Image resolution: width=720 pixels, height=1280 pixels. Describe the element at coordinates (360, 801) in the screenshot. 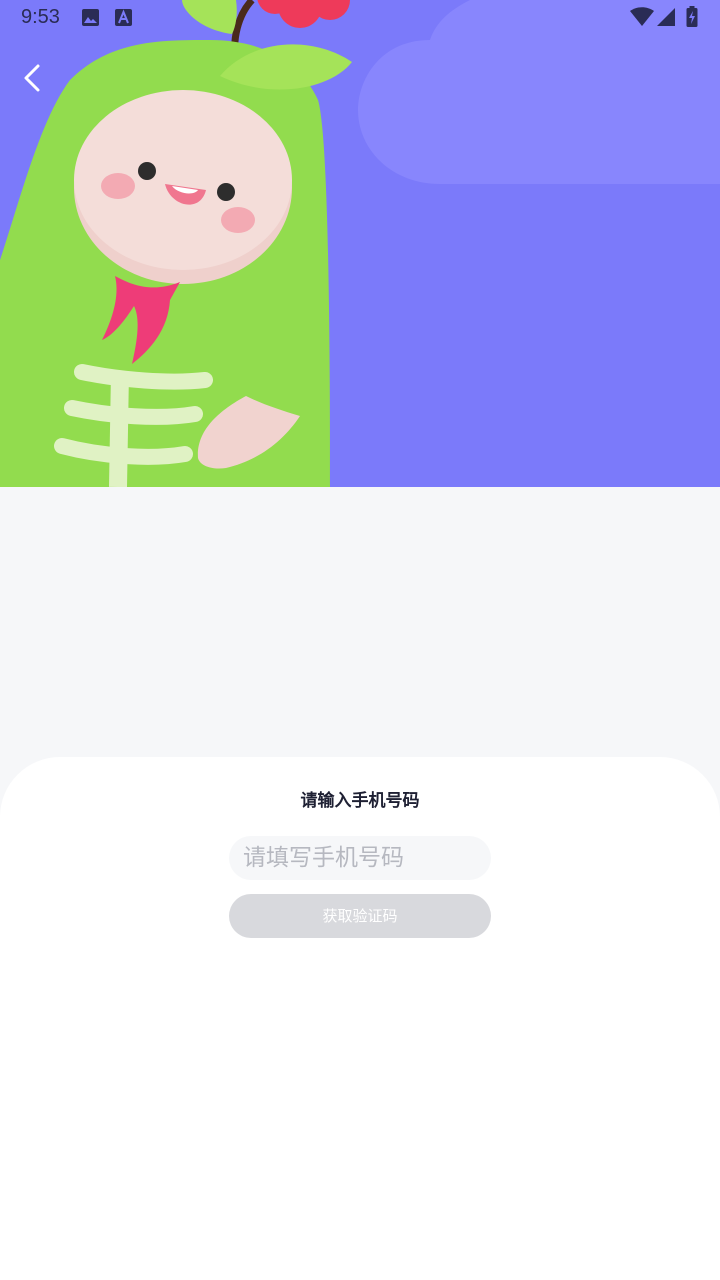

I see `page-title: 请输入手机号码` at that location.